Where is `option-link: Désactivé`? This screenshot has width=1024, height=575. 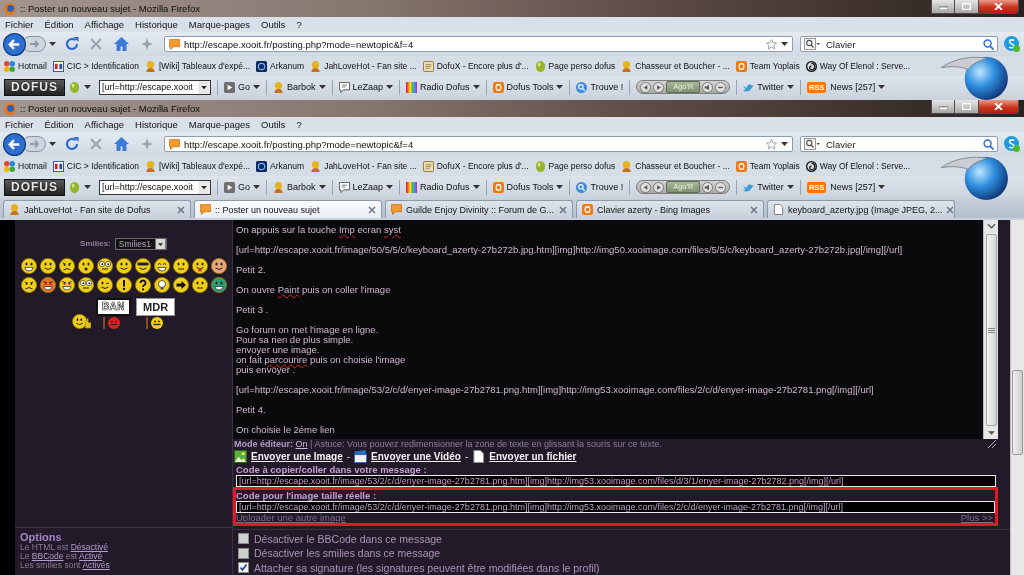
option-link: Désactivé is located at coordinates (89, 547).